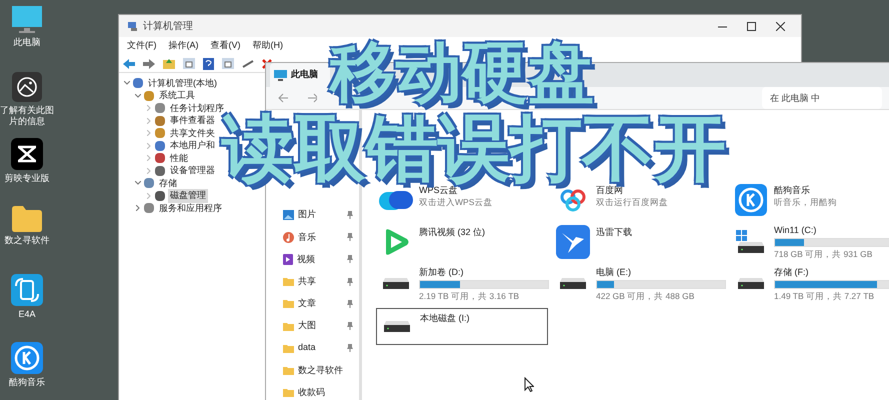 The image size is (889, 400). What do you see at coordinates (192, 121) in the screenshot?
I see `tree-item: 事件查看器` at bounding box center [192, 121].